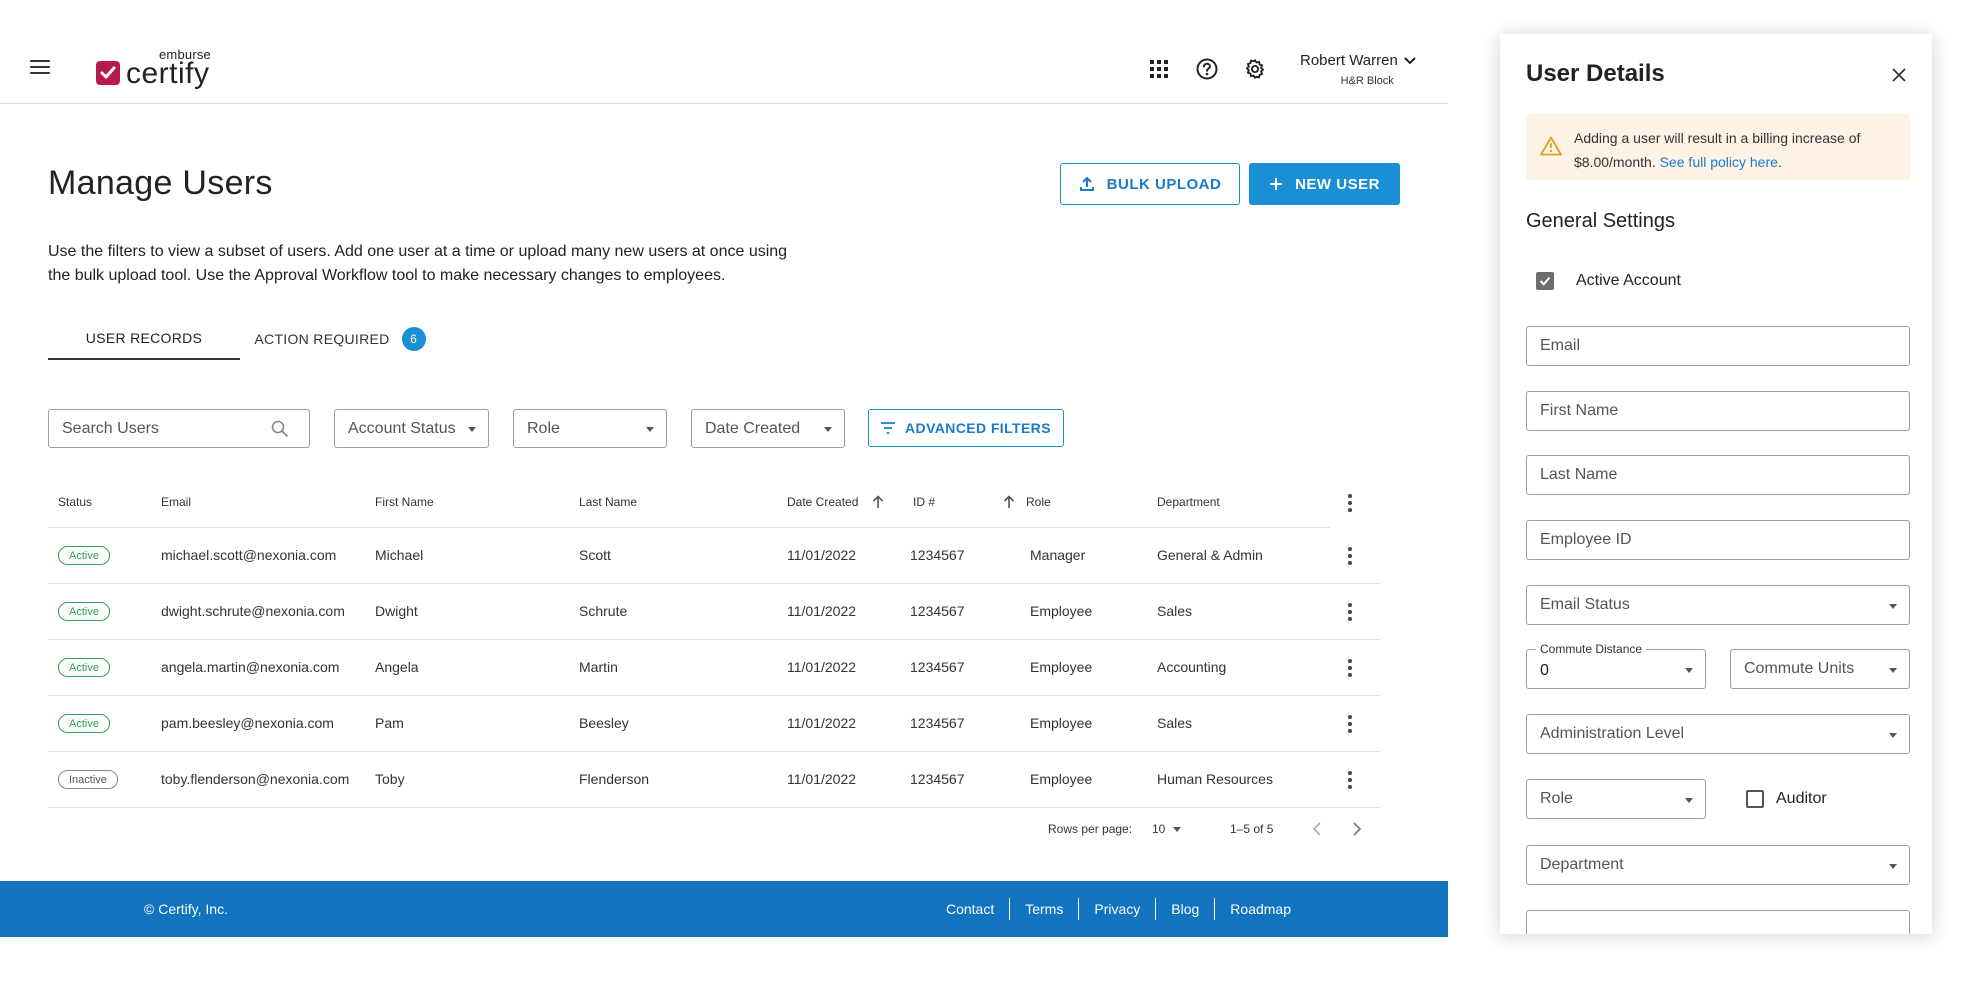 Image resolution: width=1978 pixels, height=983 pixels. I want to click on bulk-upload-label: BULK UPLOAD, so click(1164, 184).